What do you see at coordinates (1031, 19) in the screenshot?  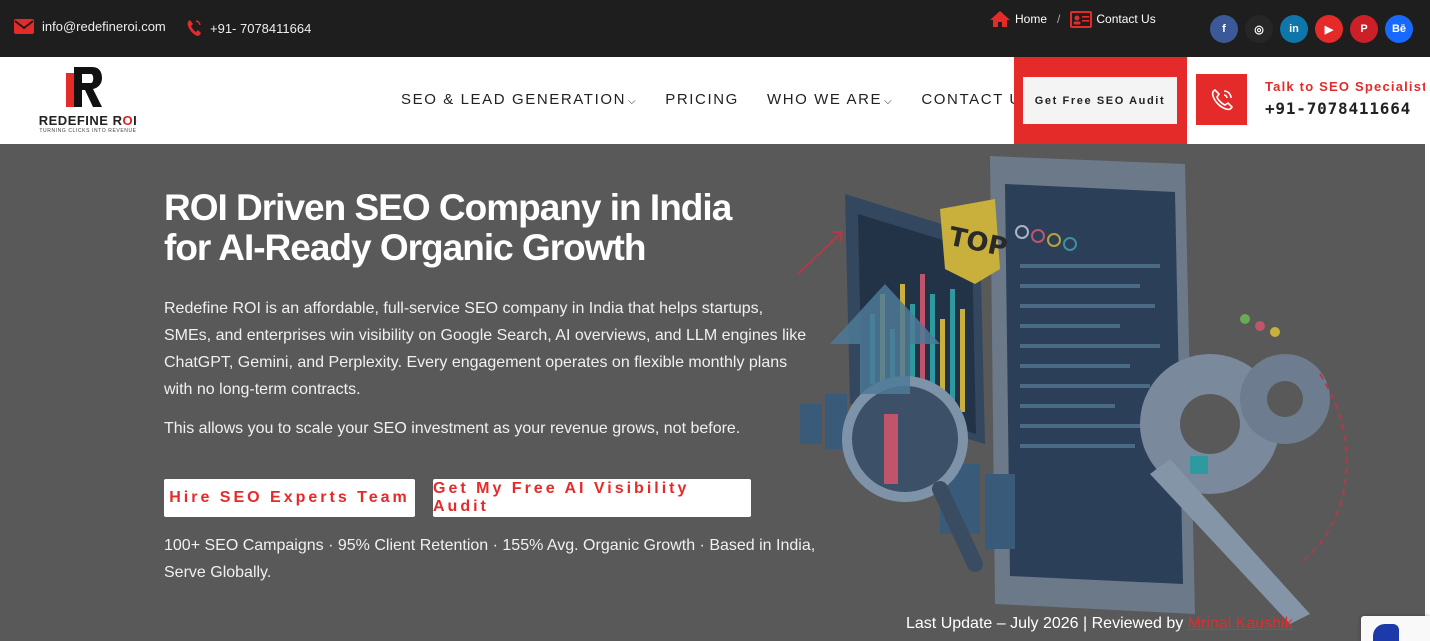 I see `breadcrumb-home-label: Home` at bounding box center [1031, 19].